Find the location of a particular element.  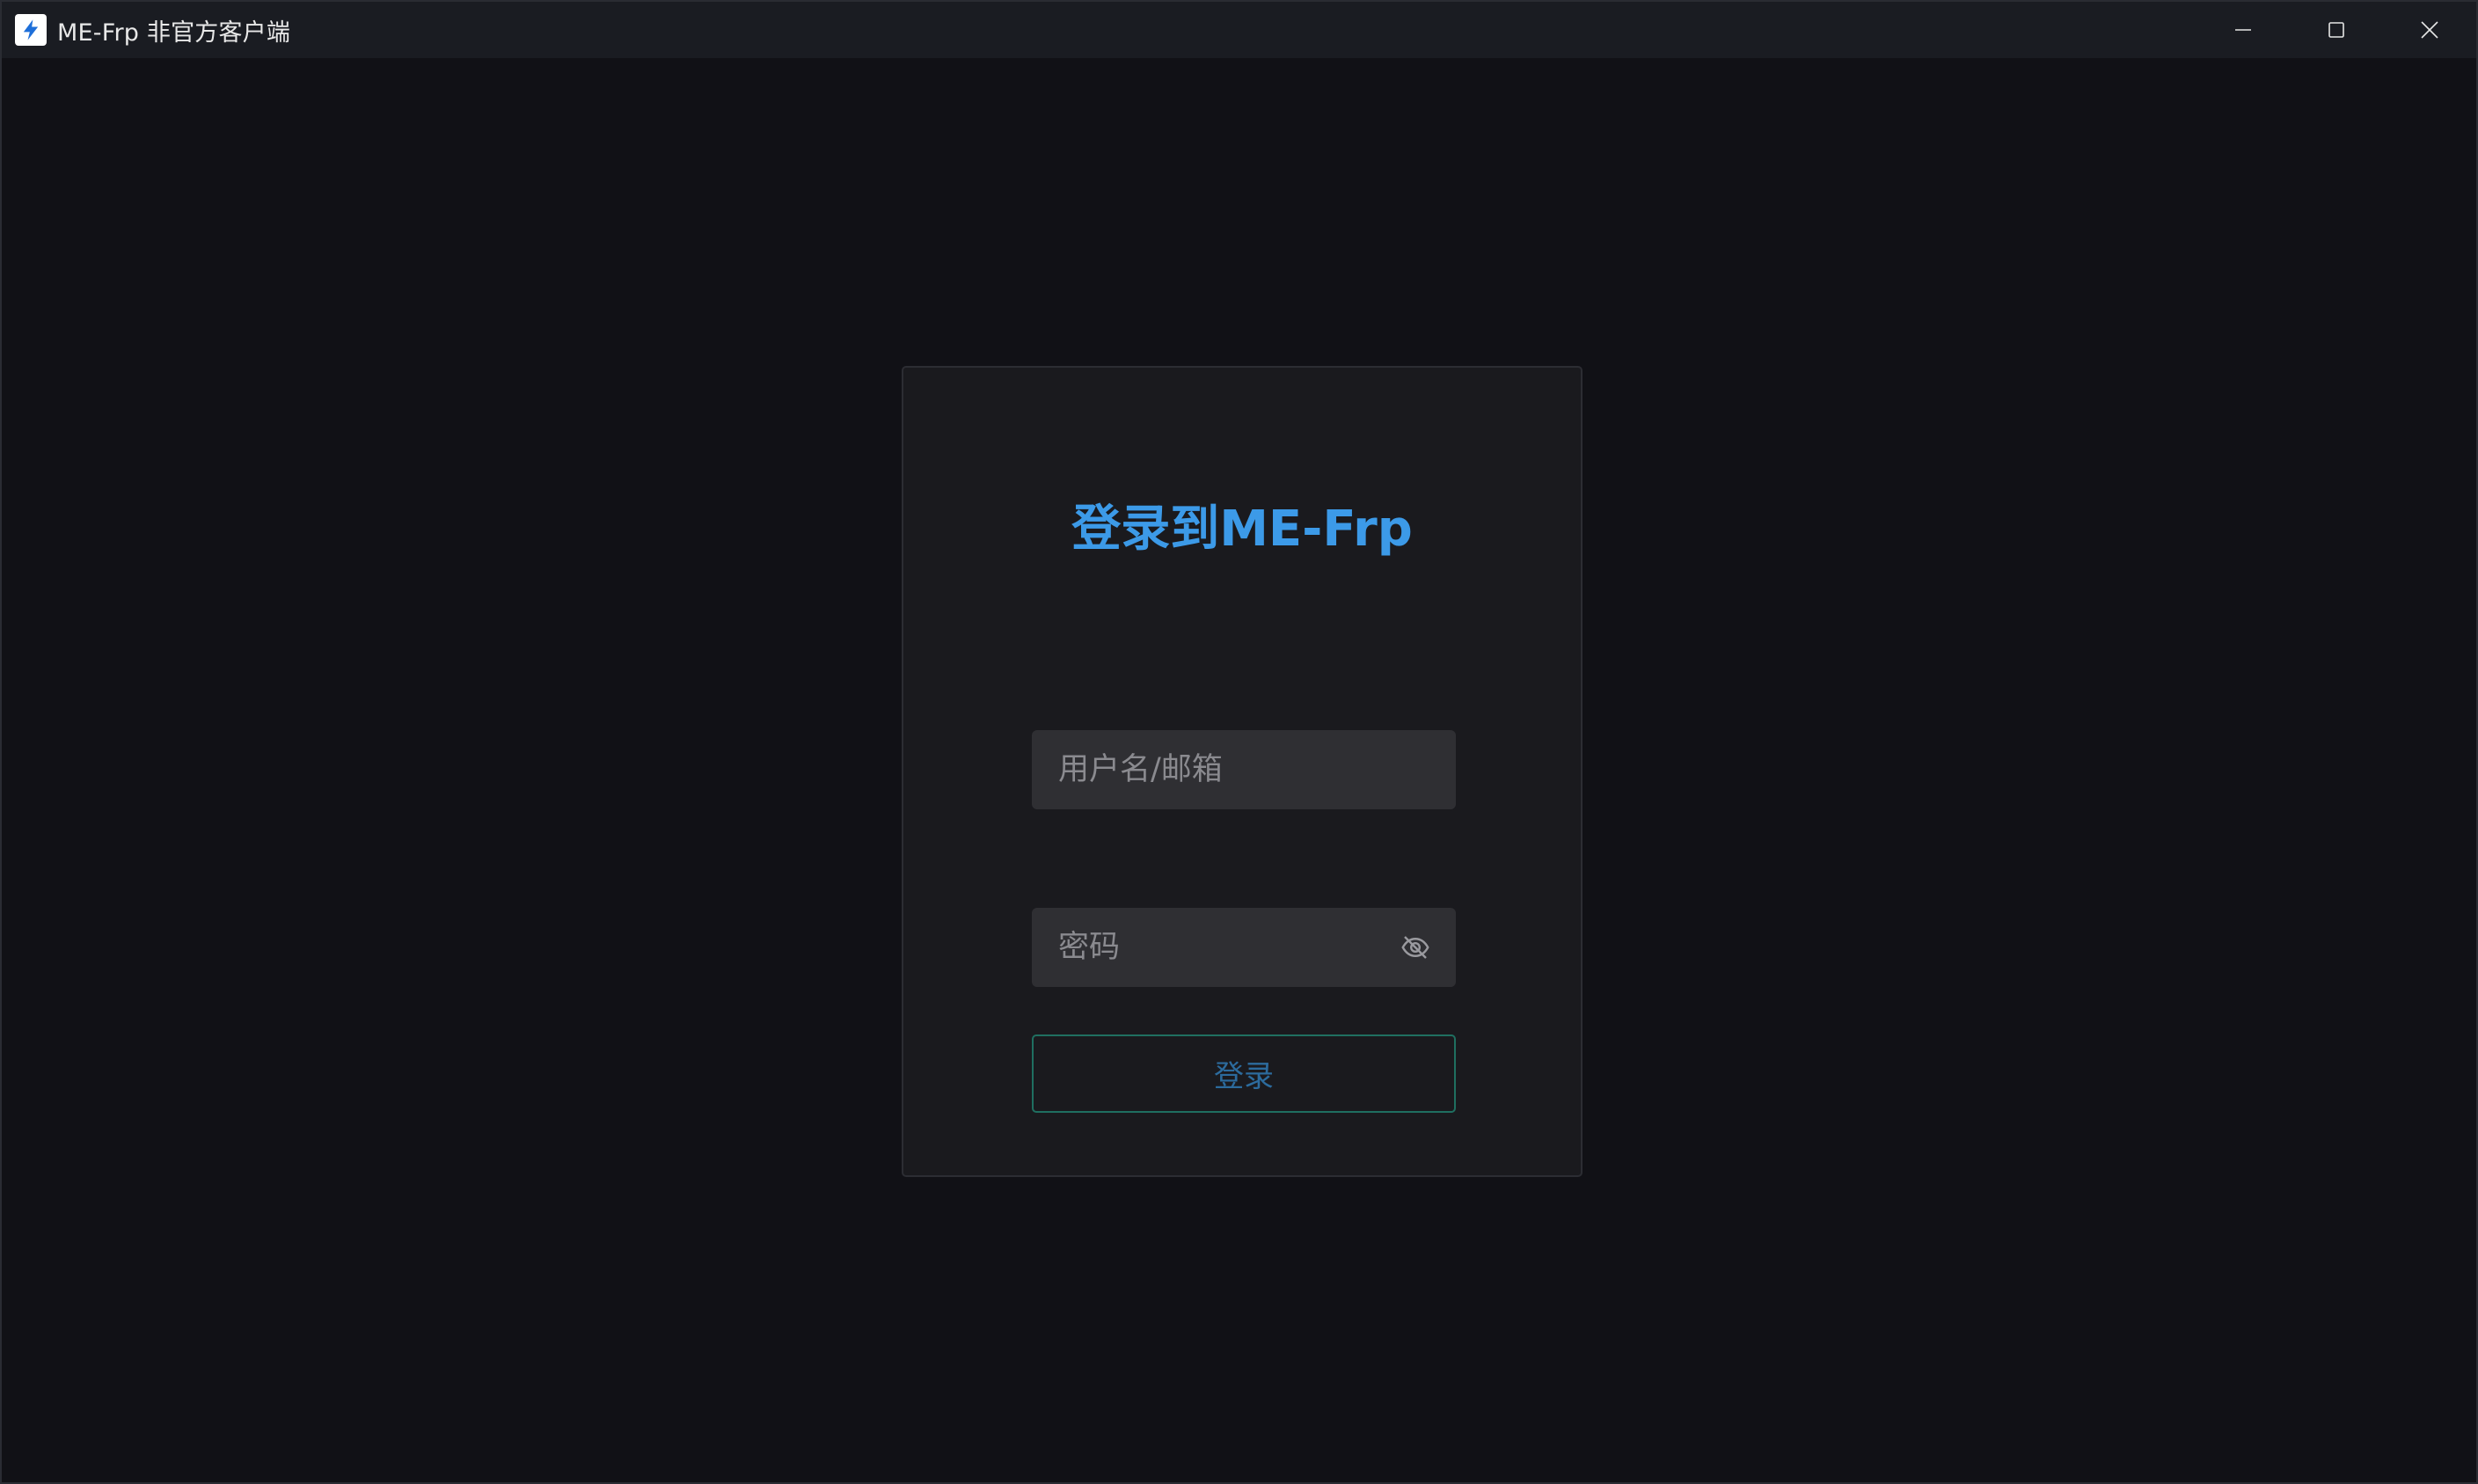

password-input is located at coordinates (1213, 948).